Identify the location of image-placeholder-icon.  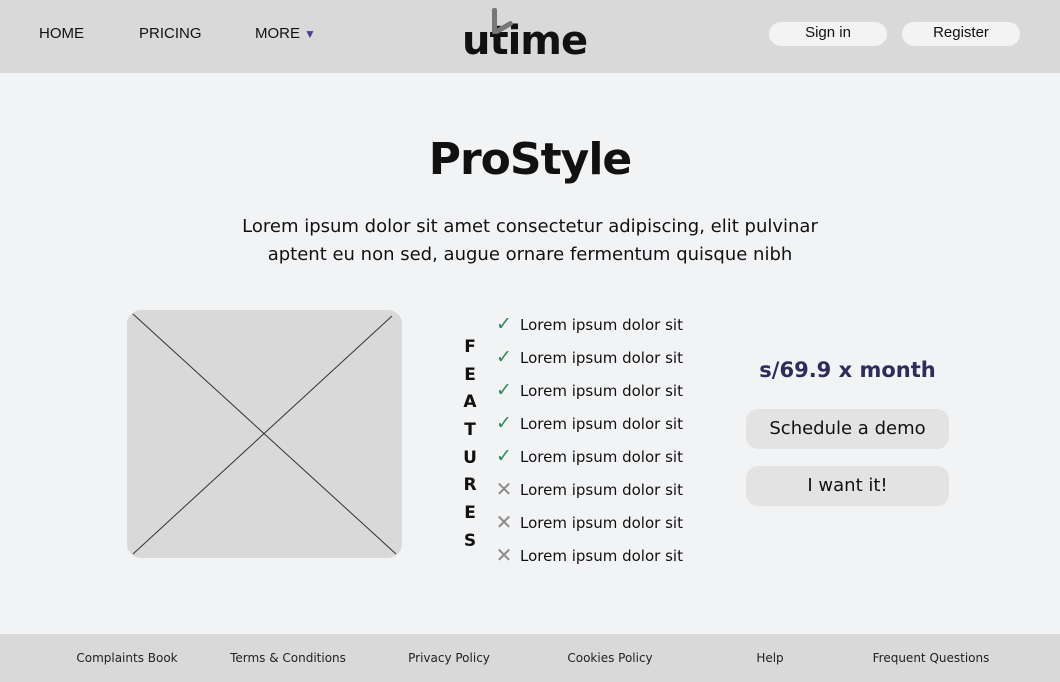
(264, 434).